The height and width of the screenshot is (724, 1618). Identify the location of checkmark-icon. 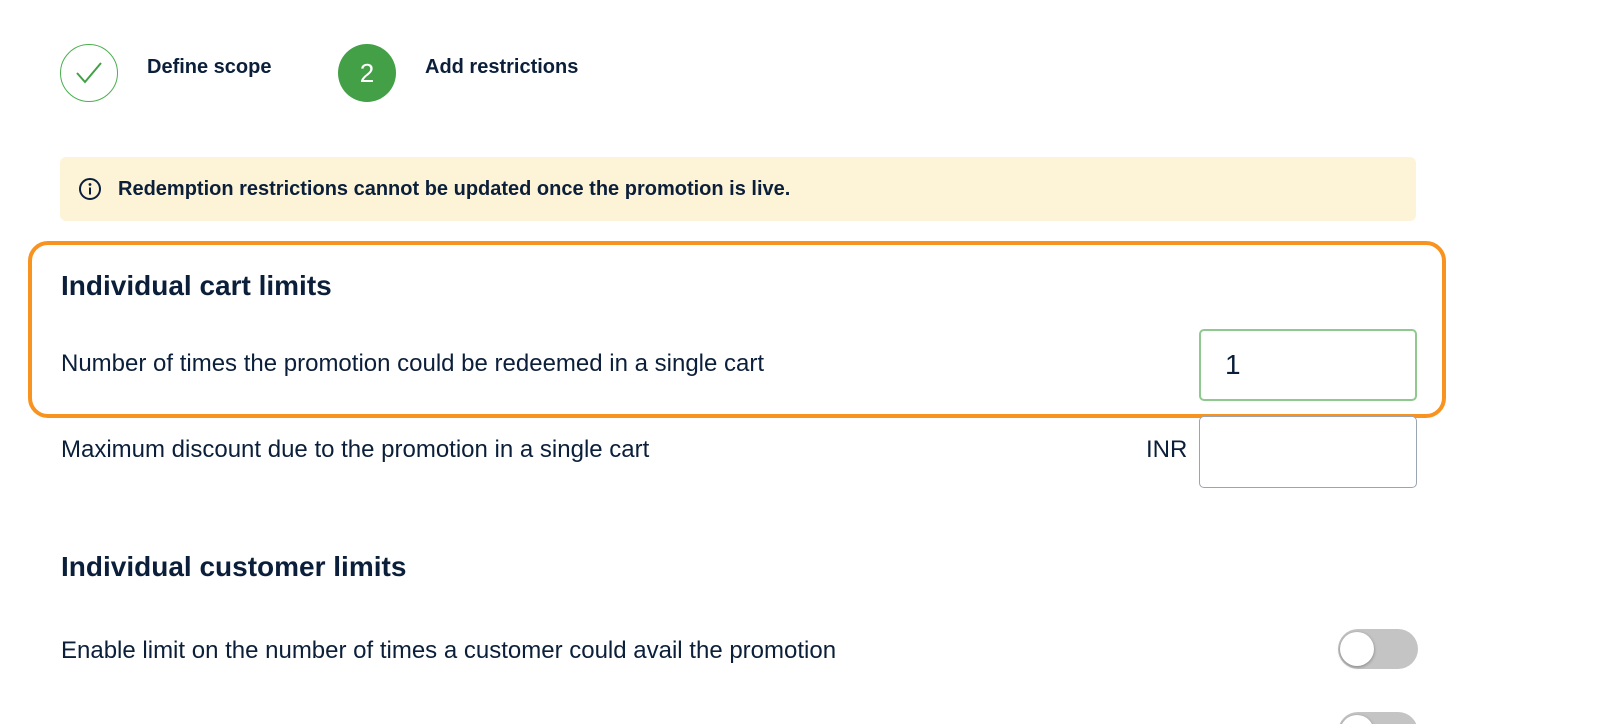
(89, 73).